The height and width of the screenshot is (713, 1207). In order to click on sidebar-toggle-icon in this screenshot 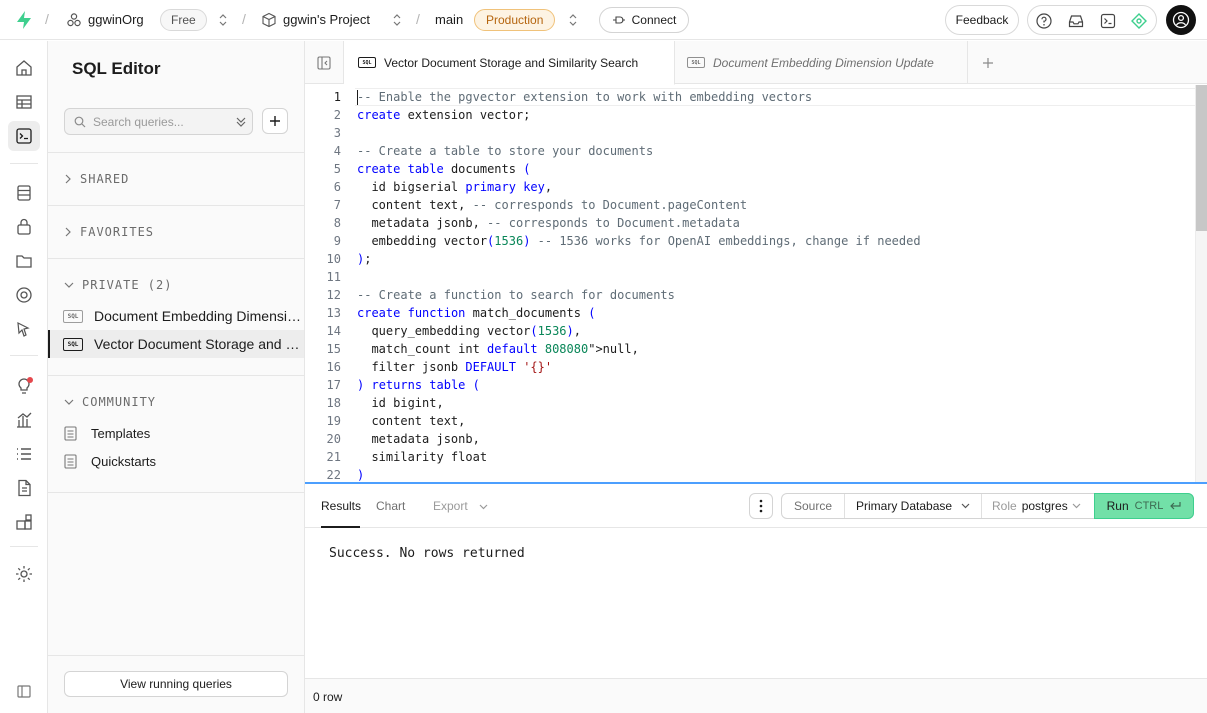, I will do `click(324, 63)`.